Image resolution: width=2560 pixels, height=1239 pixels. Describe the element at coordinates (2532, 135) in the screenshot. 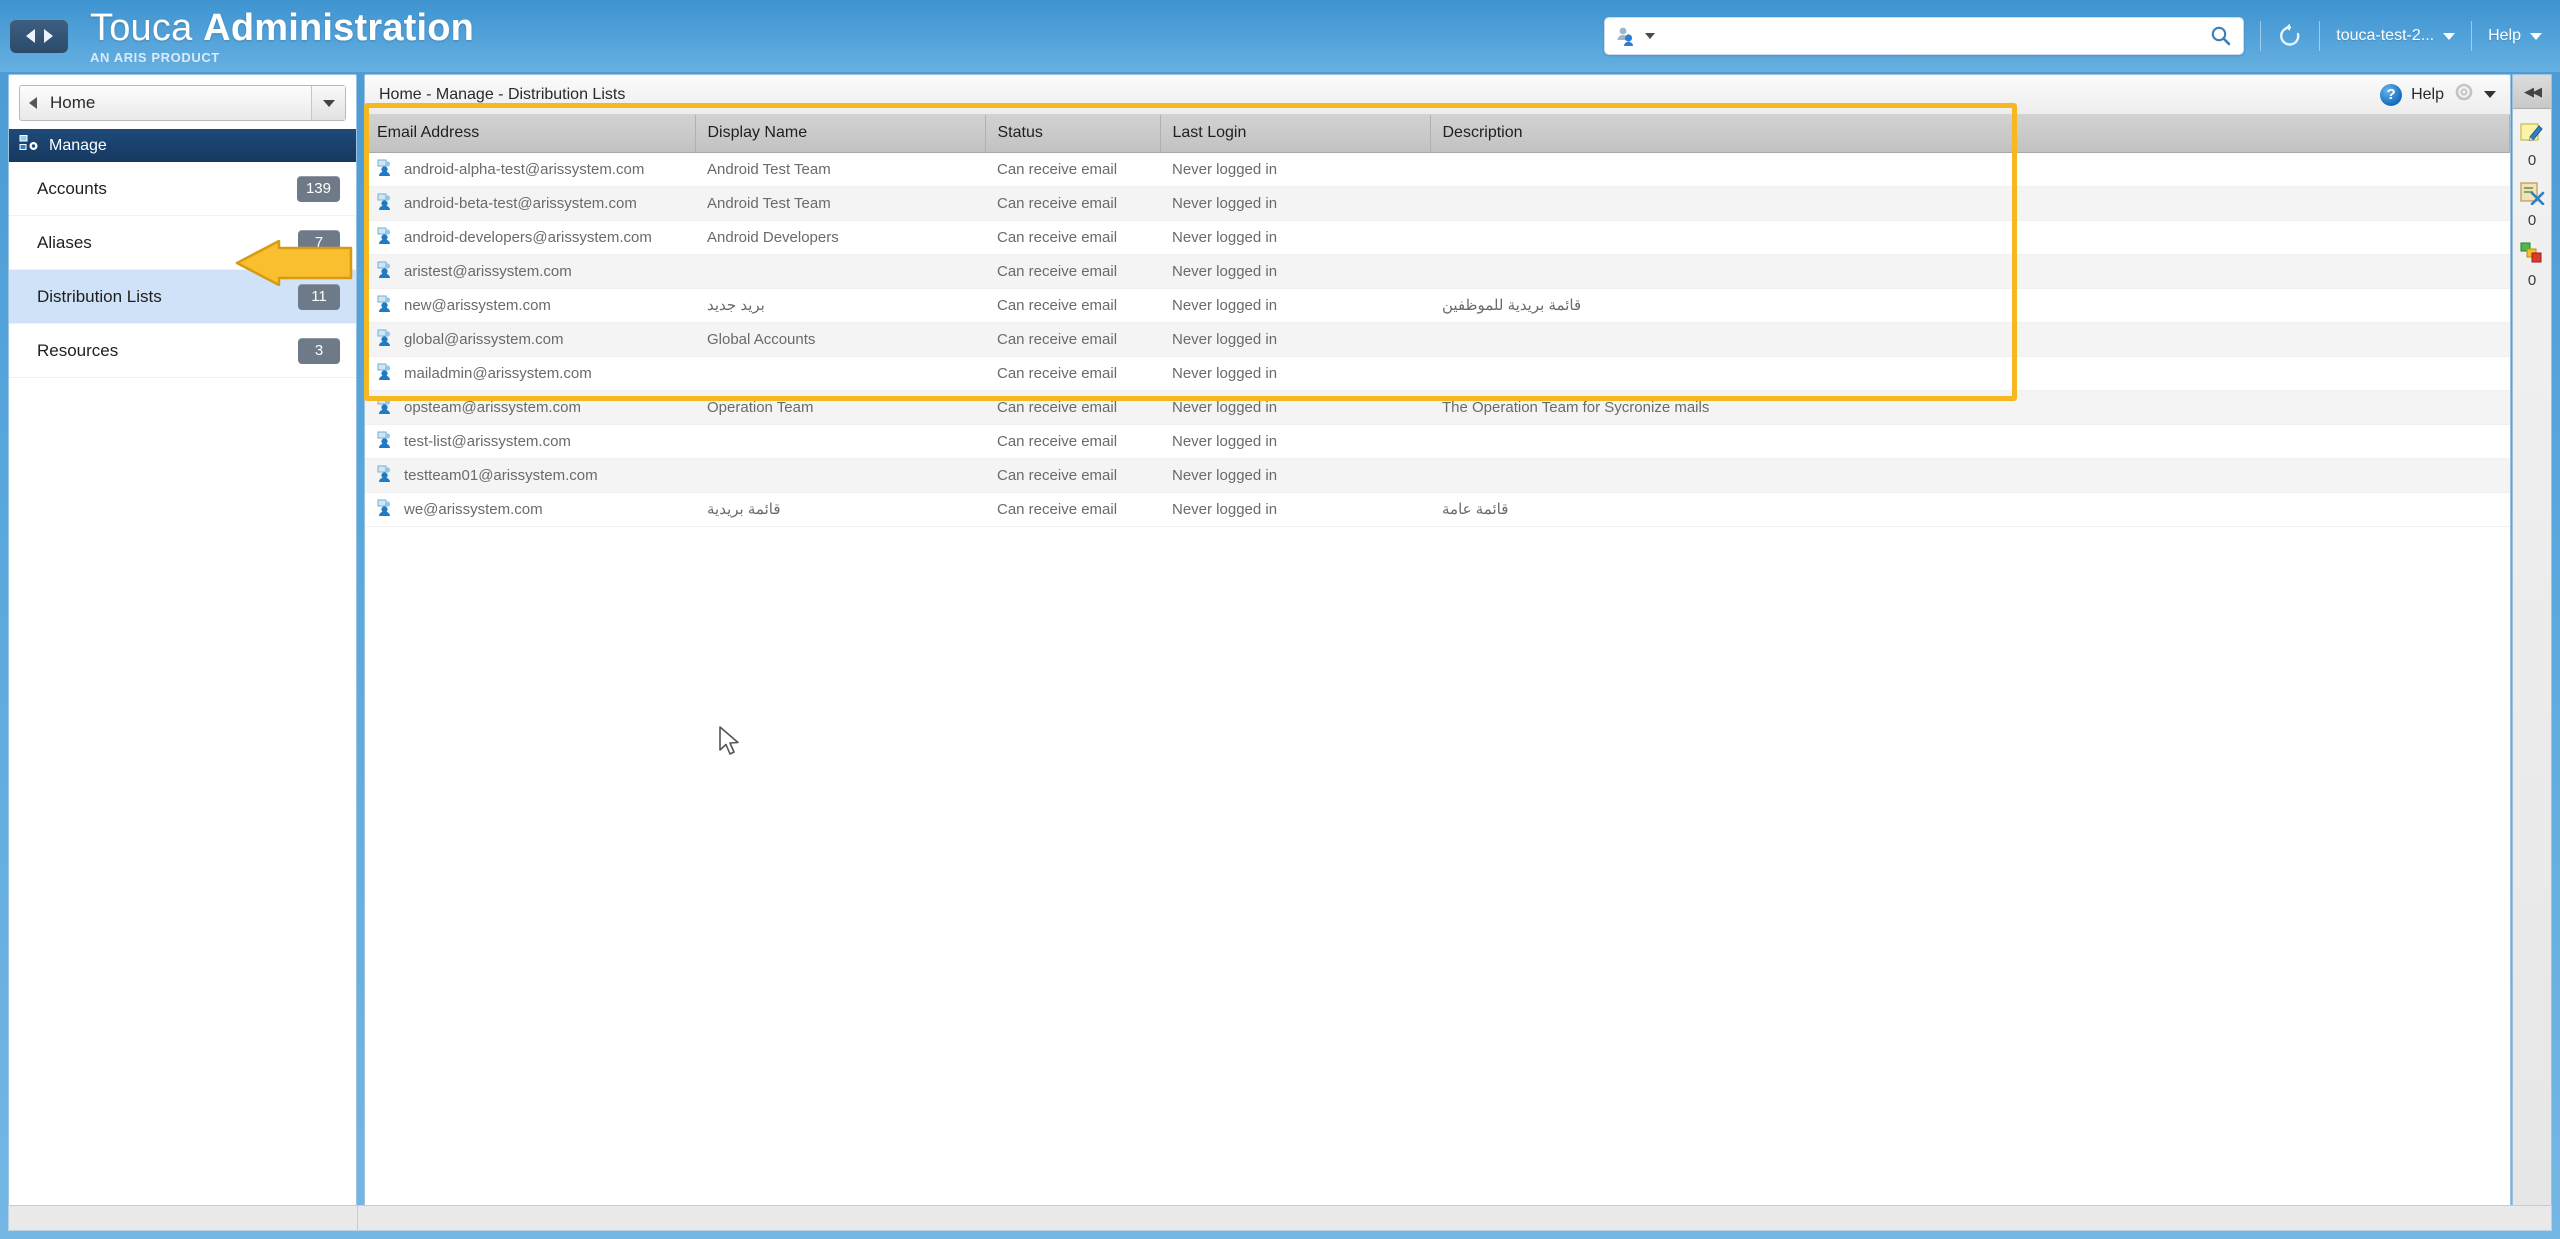

I see `notes-pencil-icon` at that location.